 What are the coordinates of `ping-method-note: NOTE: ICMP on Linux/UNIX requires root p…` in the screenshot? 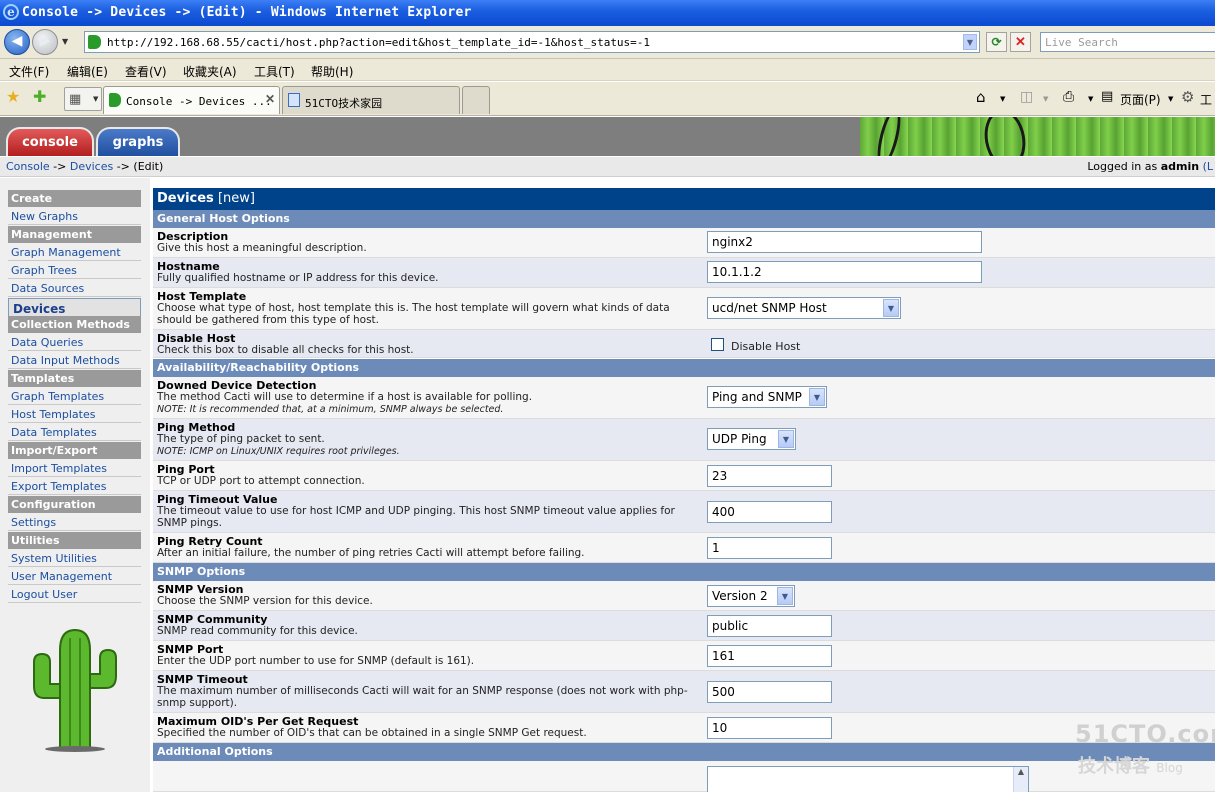 It's located at (278, 451).